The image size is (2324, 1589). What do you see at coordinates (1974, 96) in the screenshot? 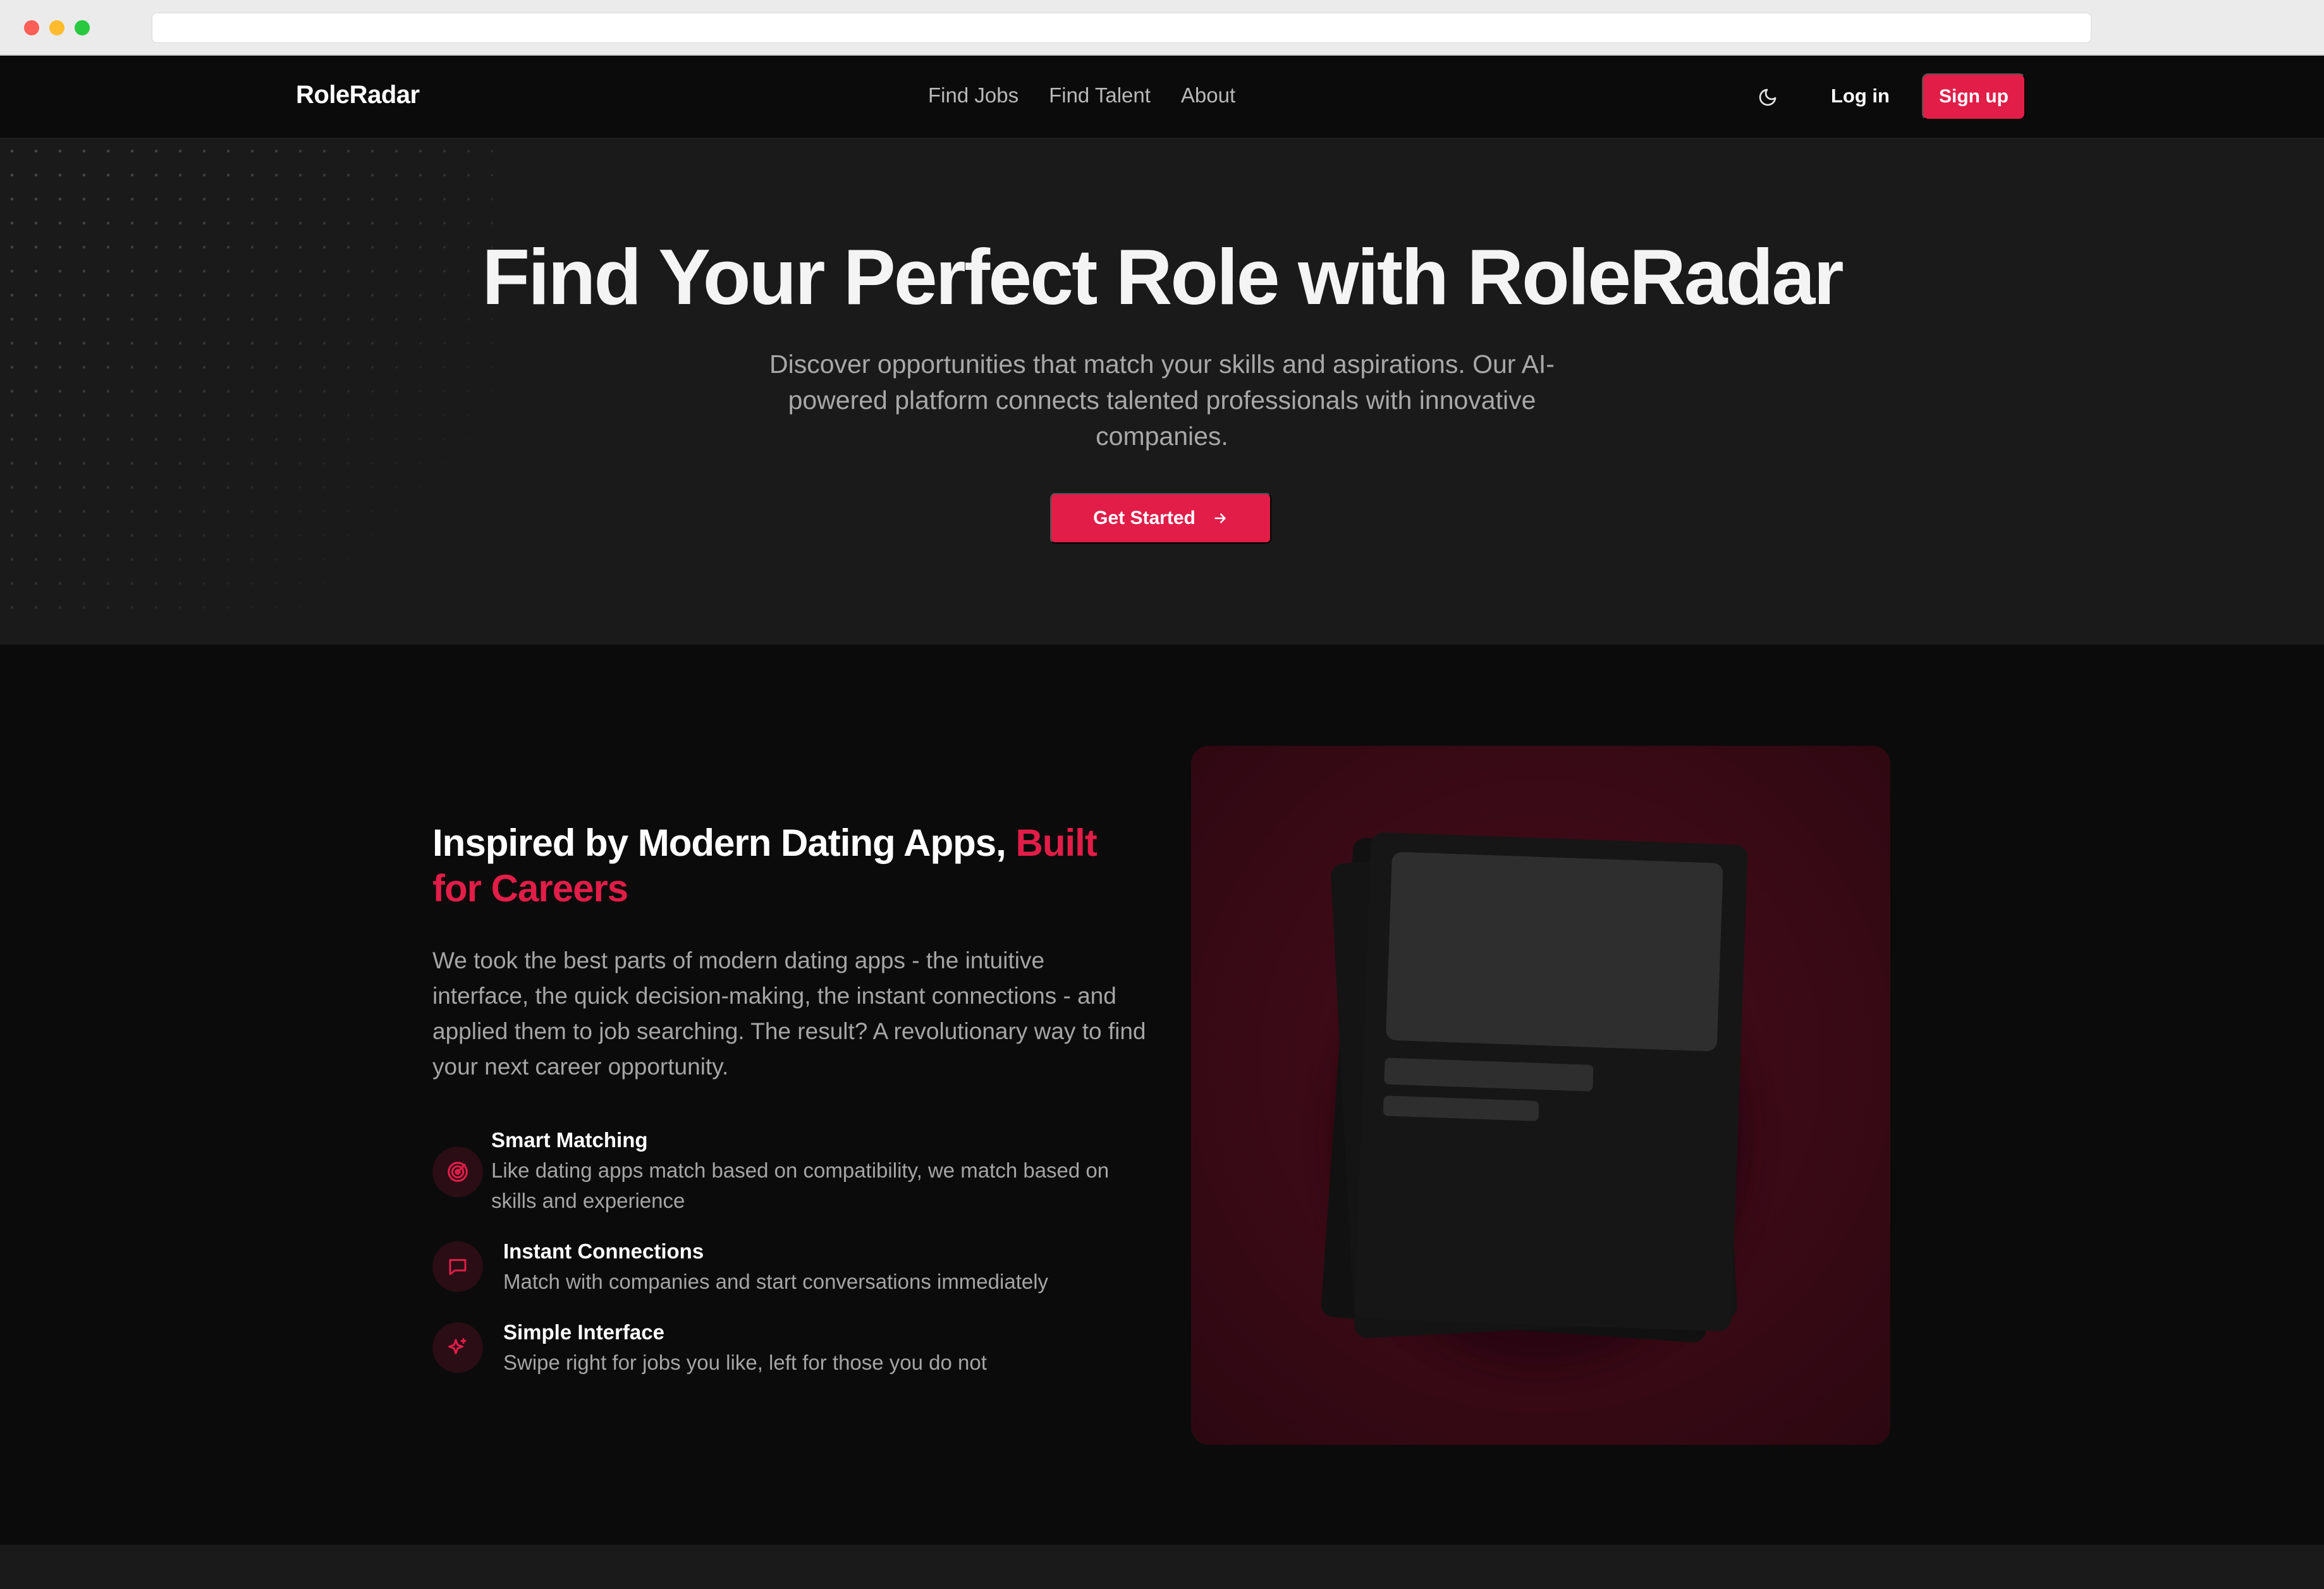
I see `signup-button: Sign up` at bounding box center [1974, 96].